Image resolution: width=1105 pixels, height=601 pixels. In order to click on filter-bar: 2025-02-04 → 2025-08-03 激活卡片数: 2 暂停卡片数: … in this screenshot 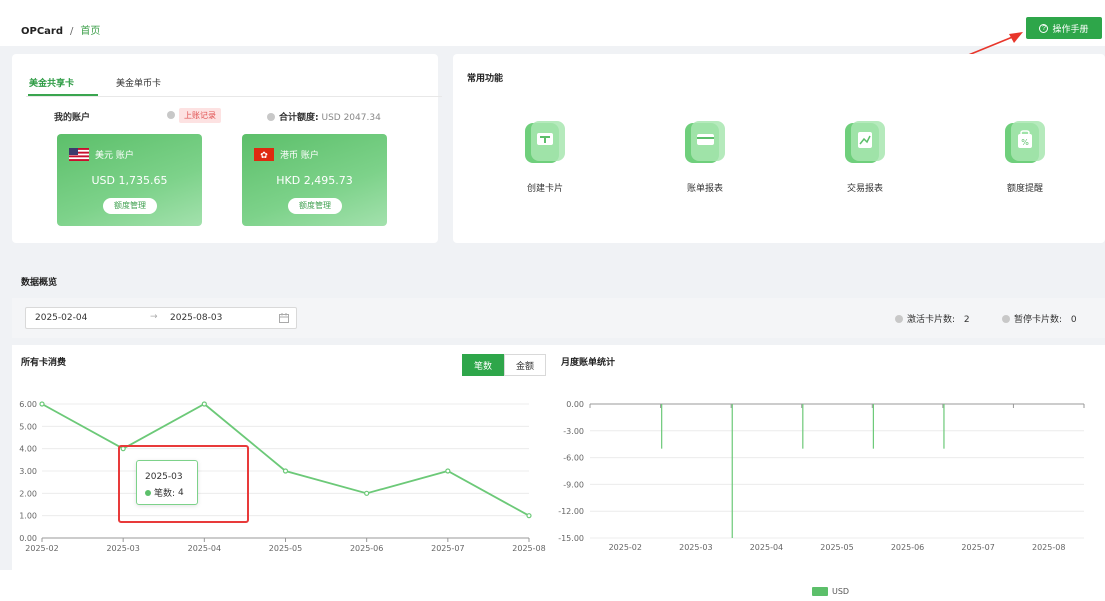, I will do `click(558, 318)`.